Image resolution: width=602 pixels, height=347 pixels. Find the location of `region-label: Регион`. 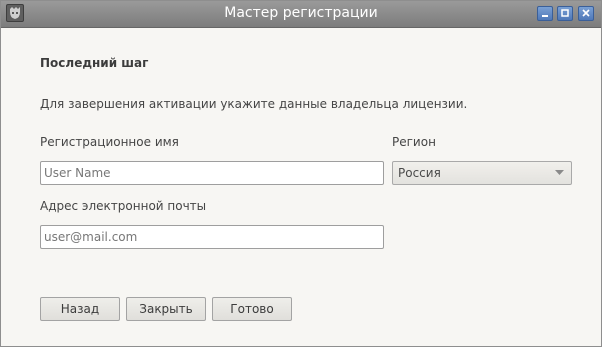

region-label: Регион is located at coordinates (414, 142).